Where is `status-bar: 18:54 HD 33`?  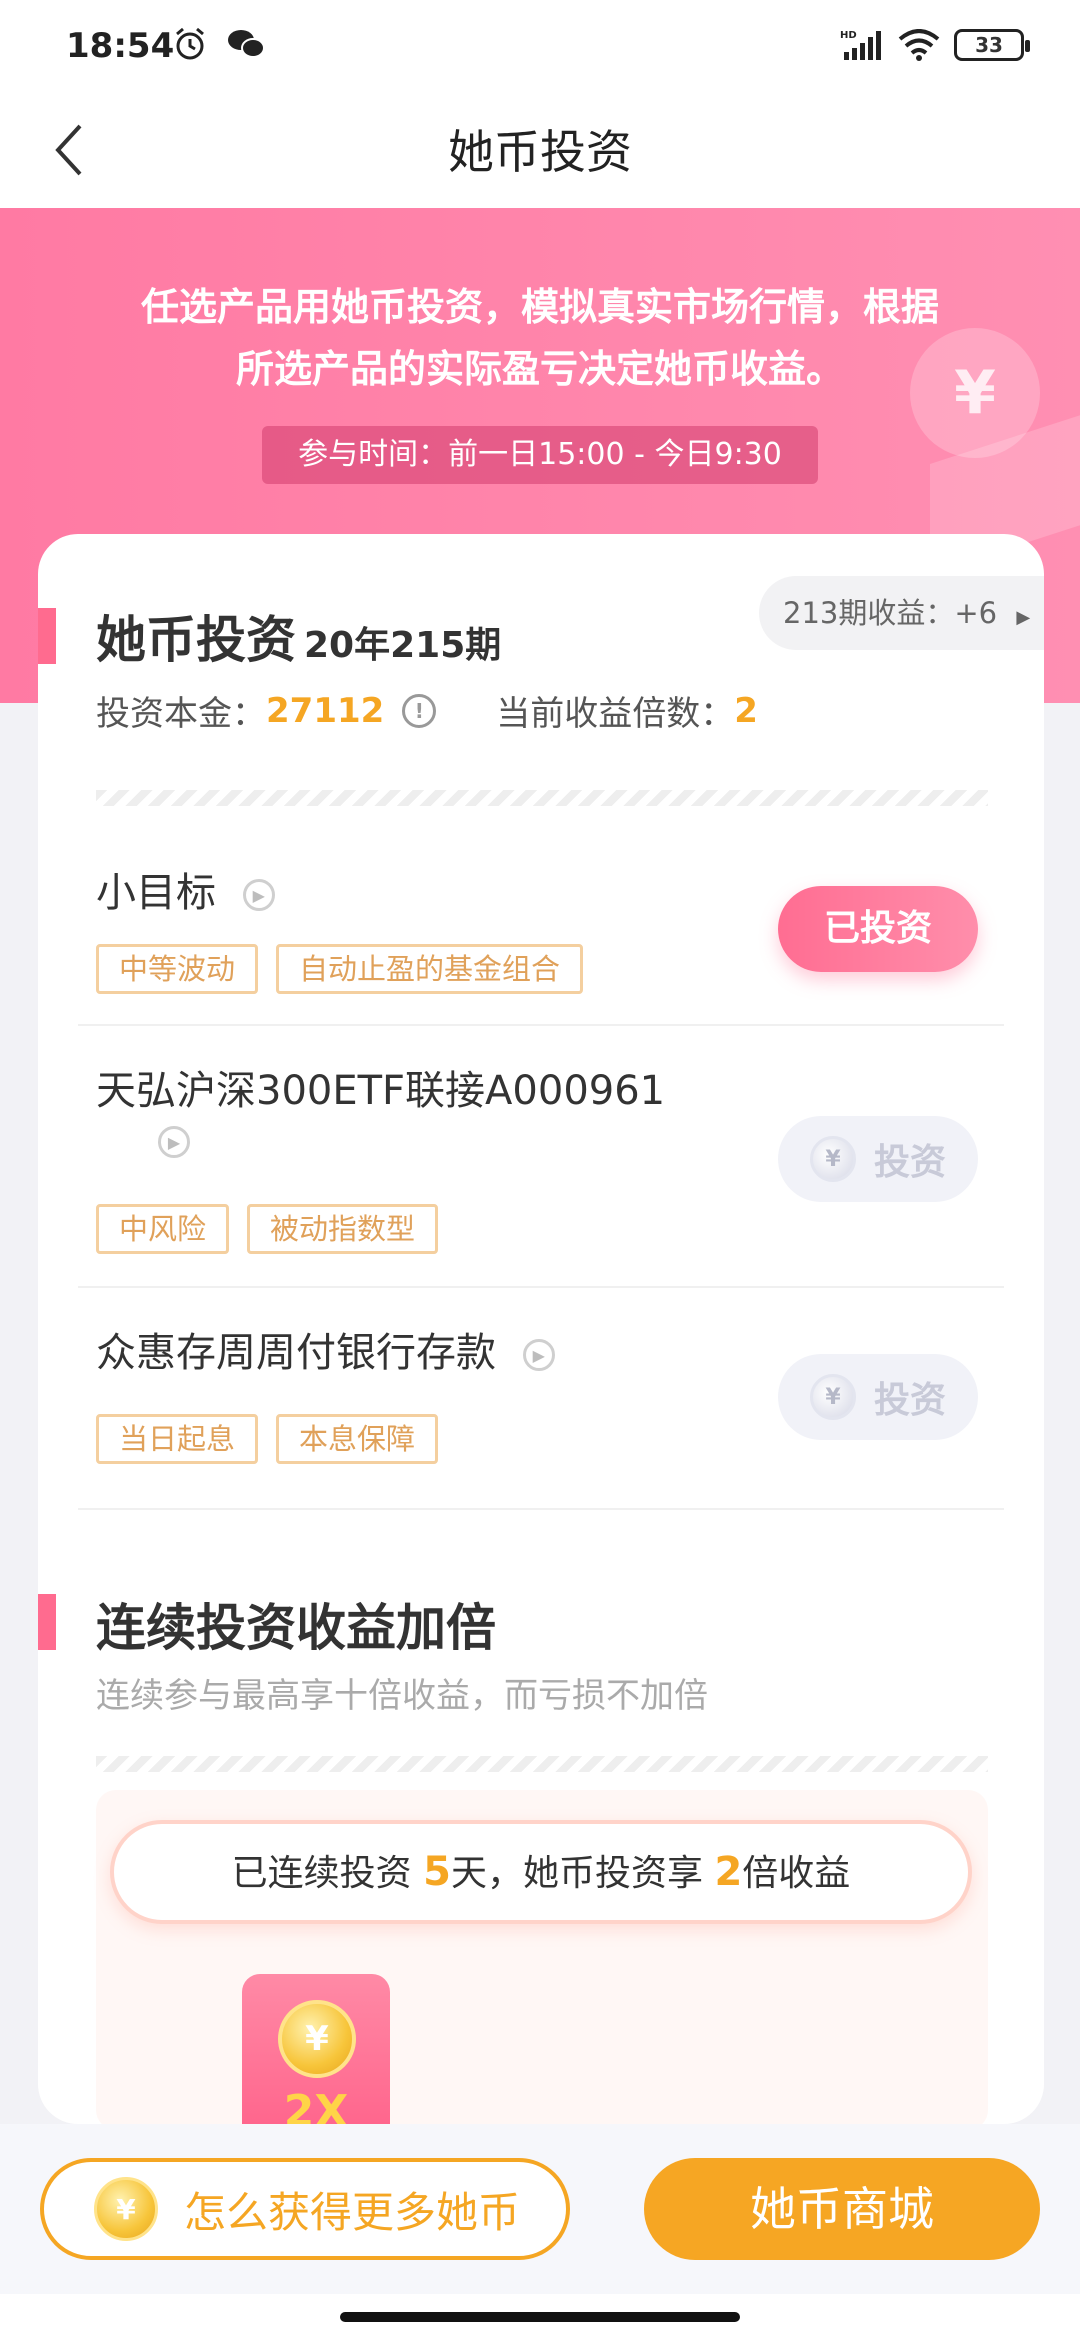
status-bar: 18:54 HD 33 is located at coordinates (540, 45).